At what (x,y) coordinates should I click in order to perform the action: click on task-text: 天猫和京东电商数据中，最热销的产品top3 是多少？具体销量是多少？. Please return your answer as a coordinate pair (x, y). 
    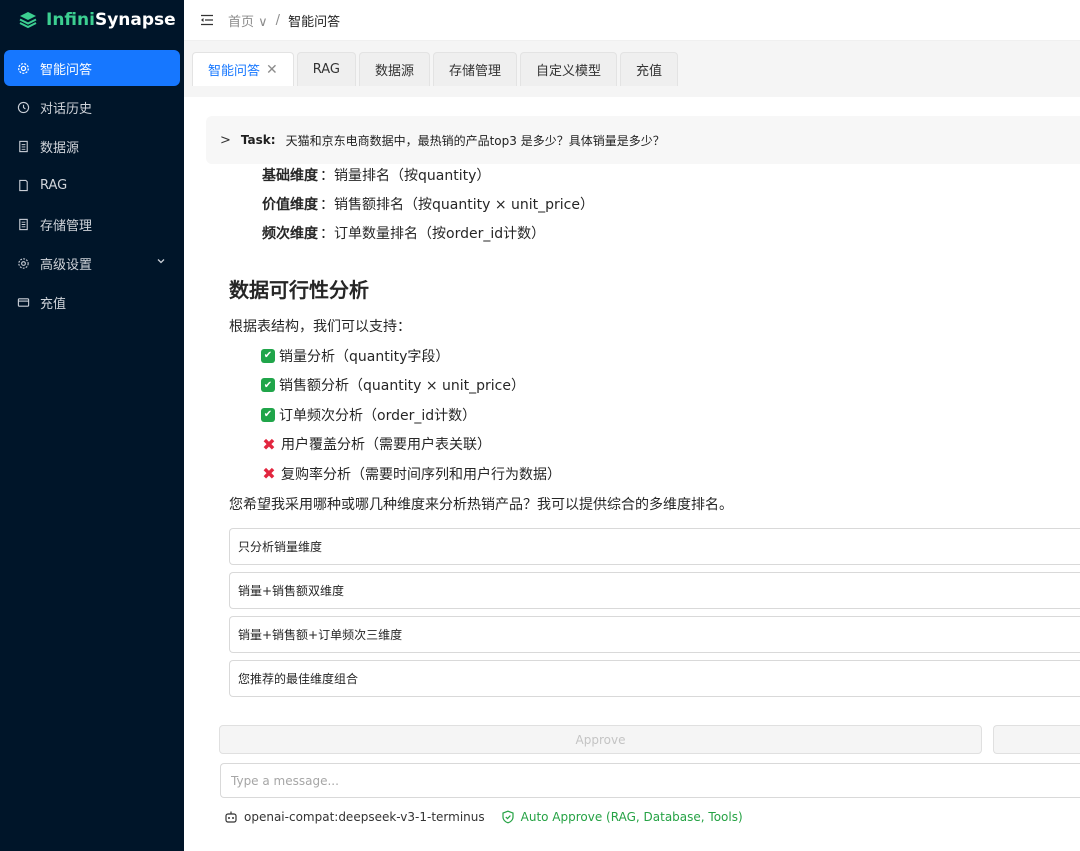
    Looking at the image, I should click on (475, 140).